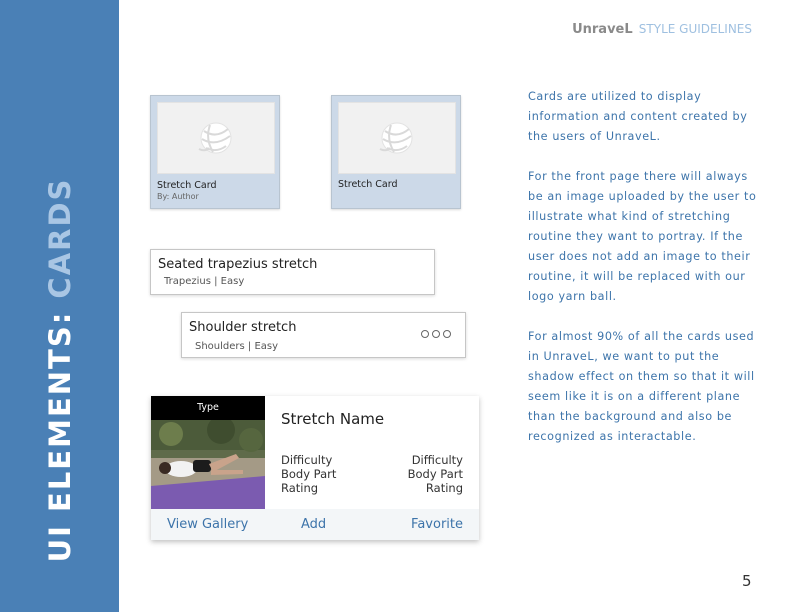 Image resolution: width=792 pixels, height=612 pixels. I want to click on section-title: UI ELEMENTS: CARDS, so click(60, 370).